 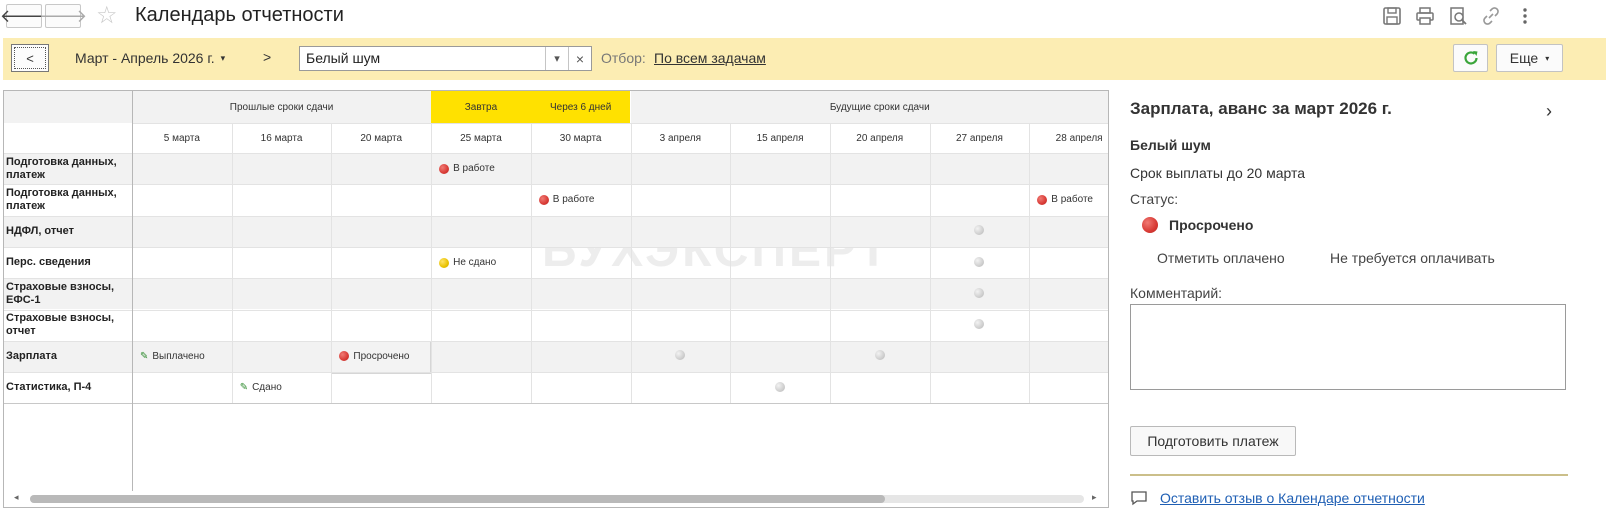 I want to click on date-header: 16 марта, so click(x=282, y=138).